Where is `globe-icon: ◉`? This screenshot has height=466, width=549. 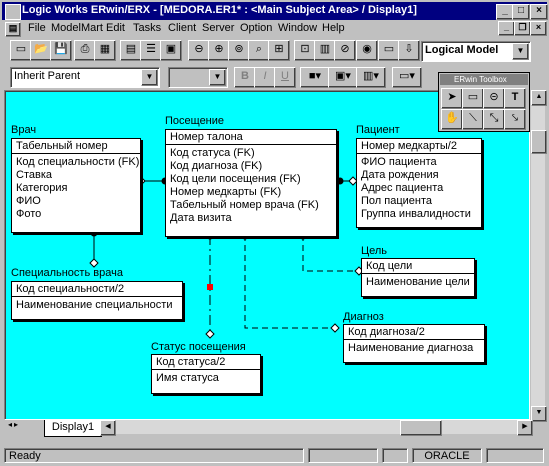 globe-icon: ◉ is located at coordinates (367, 50).